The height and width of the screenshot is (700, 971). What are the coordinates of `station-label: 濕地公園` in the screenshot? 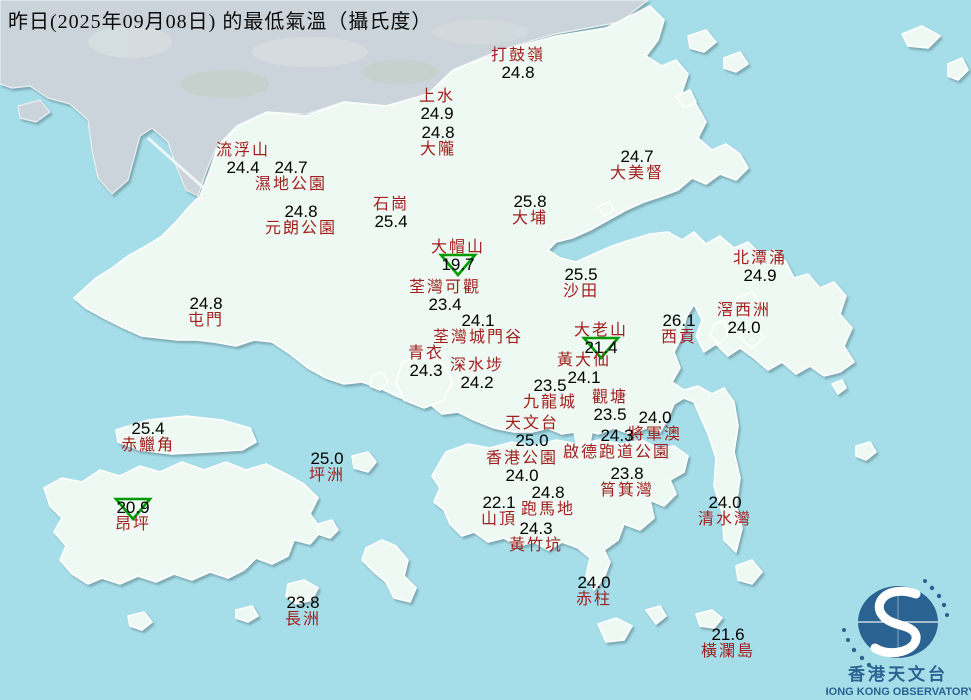 It's located at (291, 185).